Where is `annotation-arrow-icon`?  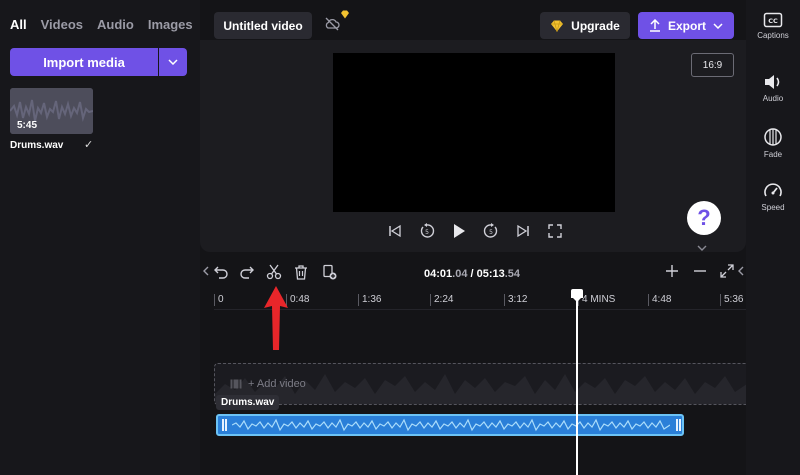 annotation-arrow-icon is located at coordinates (276, 318).